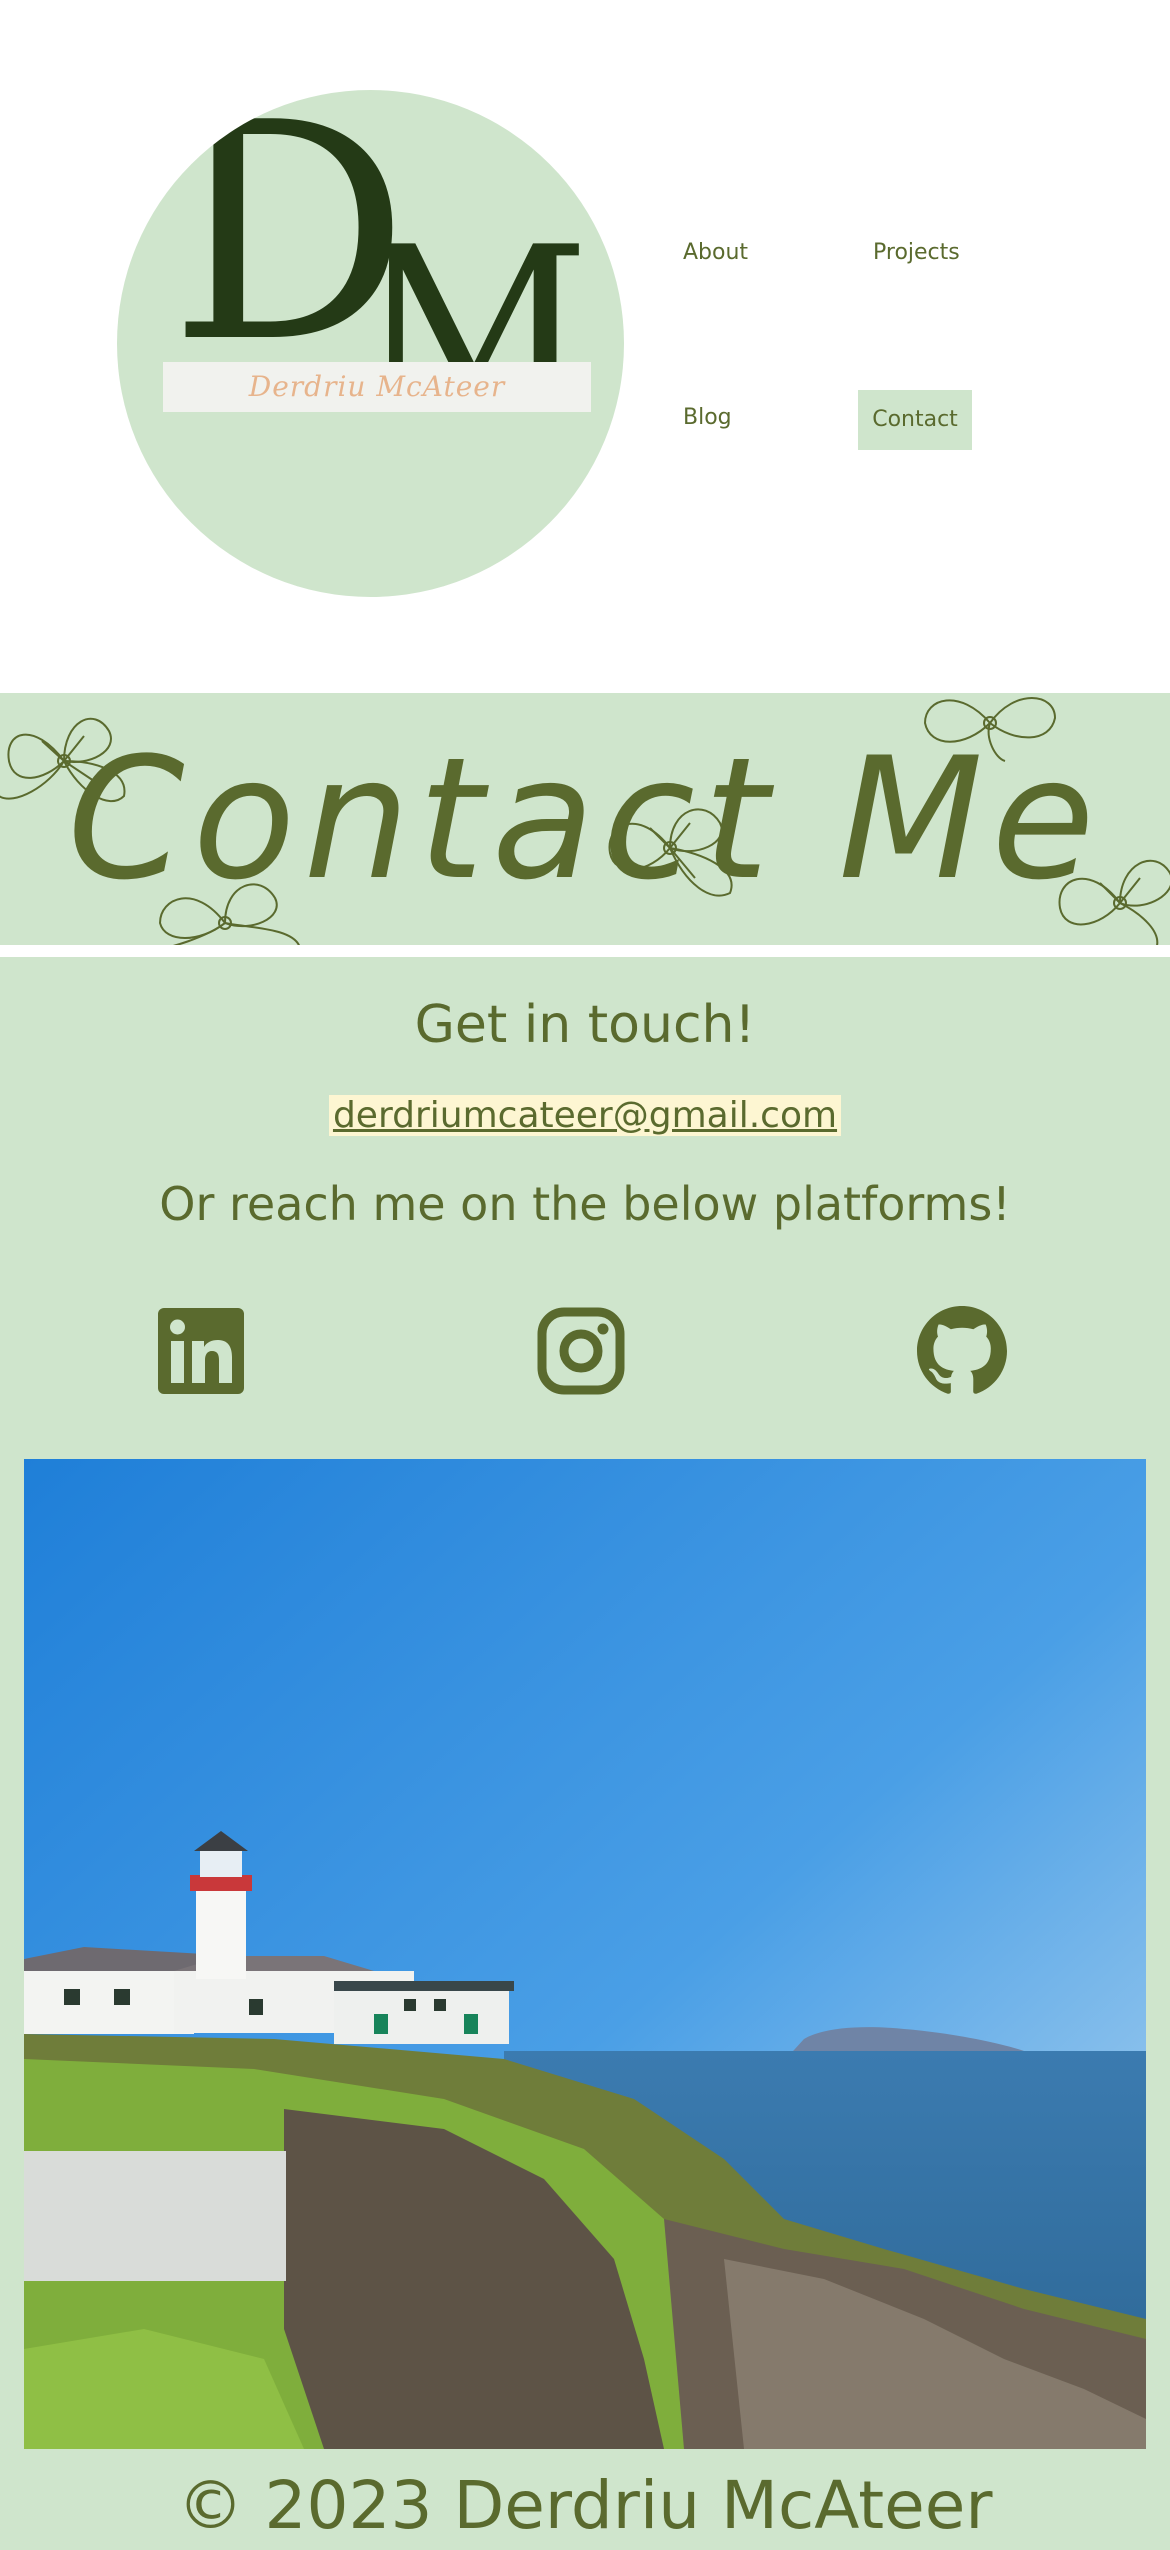 This screenshot has width=1170, height=2550. I want to click on instagram-link, so click(581, 1351).